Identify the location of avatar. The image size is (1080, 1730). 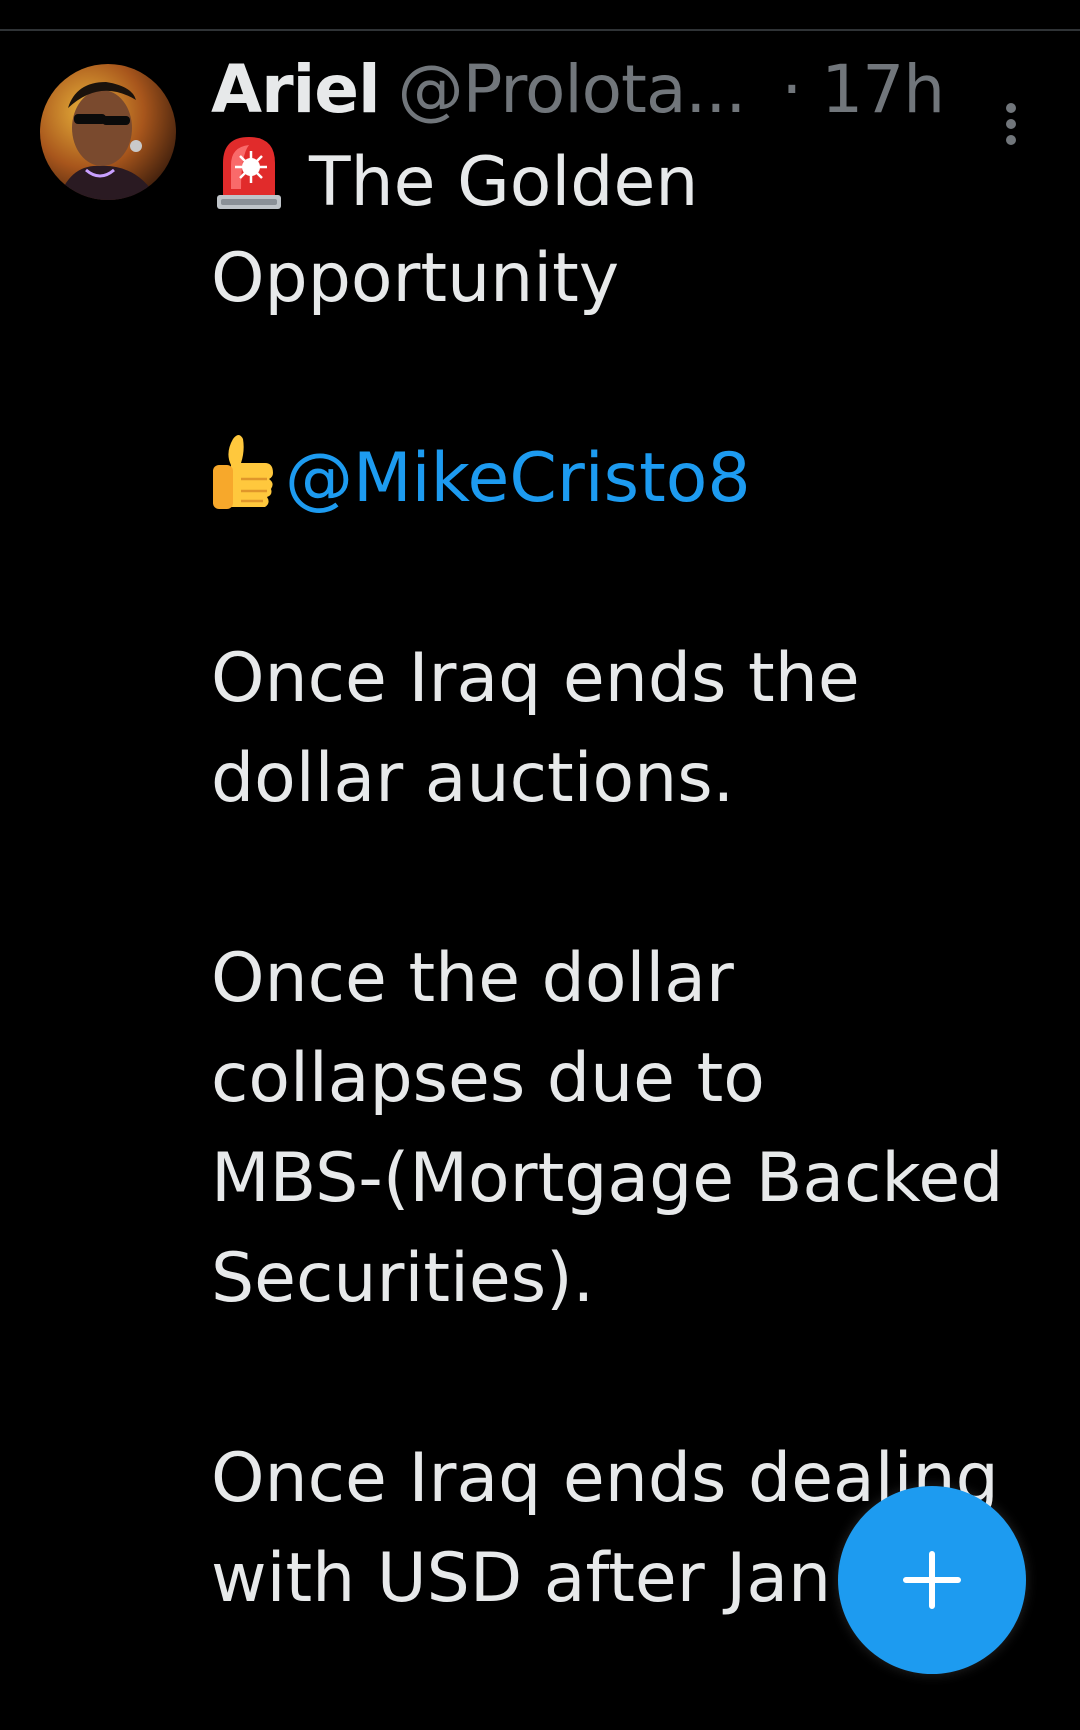
(108, 132).